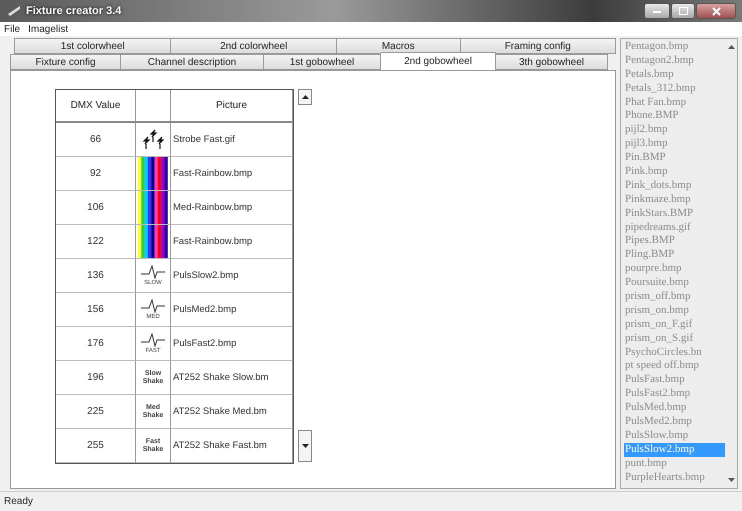 Image resolution: width=742 pixels, height=511 pixels. What do you see at coordinates (398, 46) in the screenshot?
I see `tab: Macros` at bounding box center [398, 46].